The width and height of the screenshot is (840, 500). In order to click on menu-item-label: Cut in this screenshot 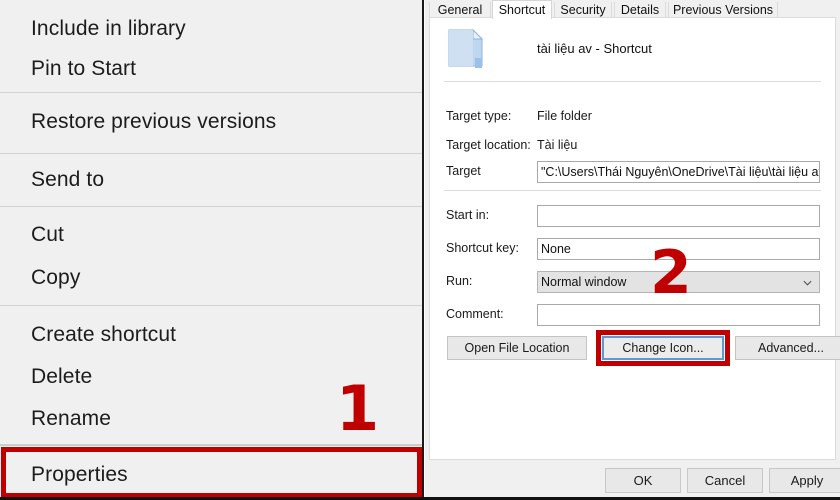, I will do `click(47, 234)`.